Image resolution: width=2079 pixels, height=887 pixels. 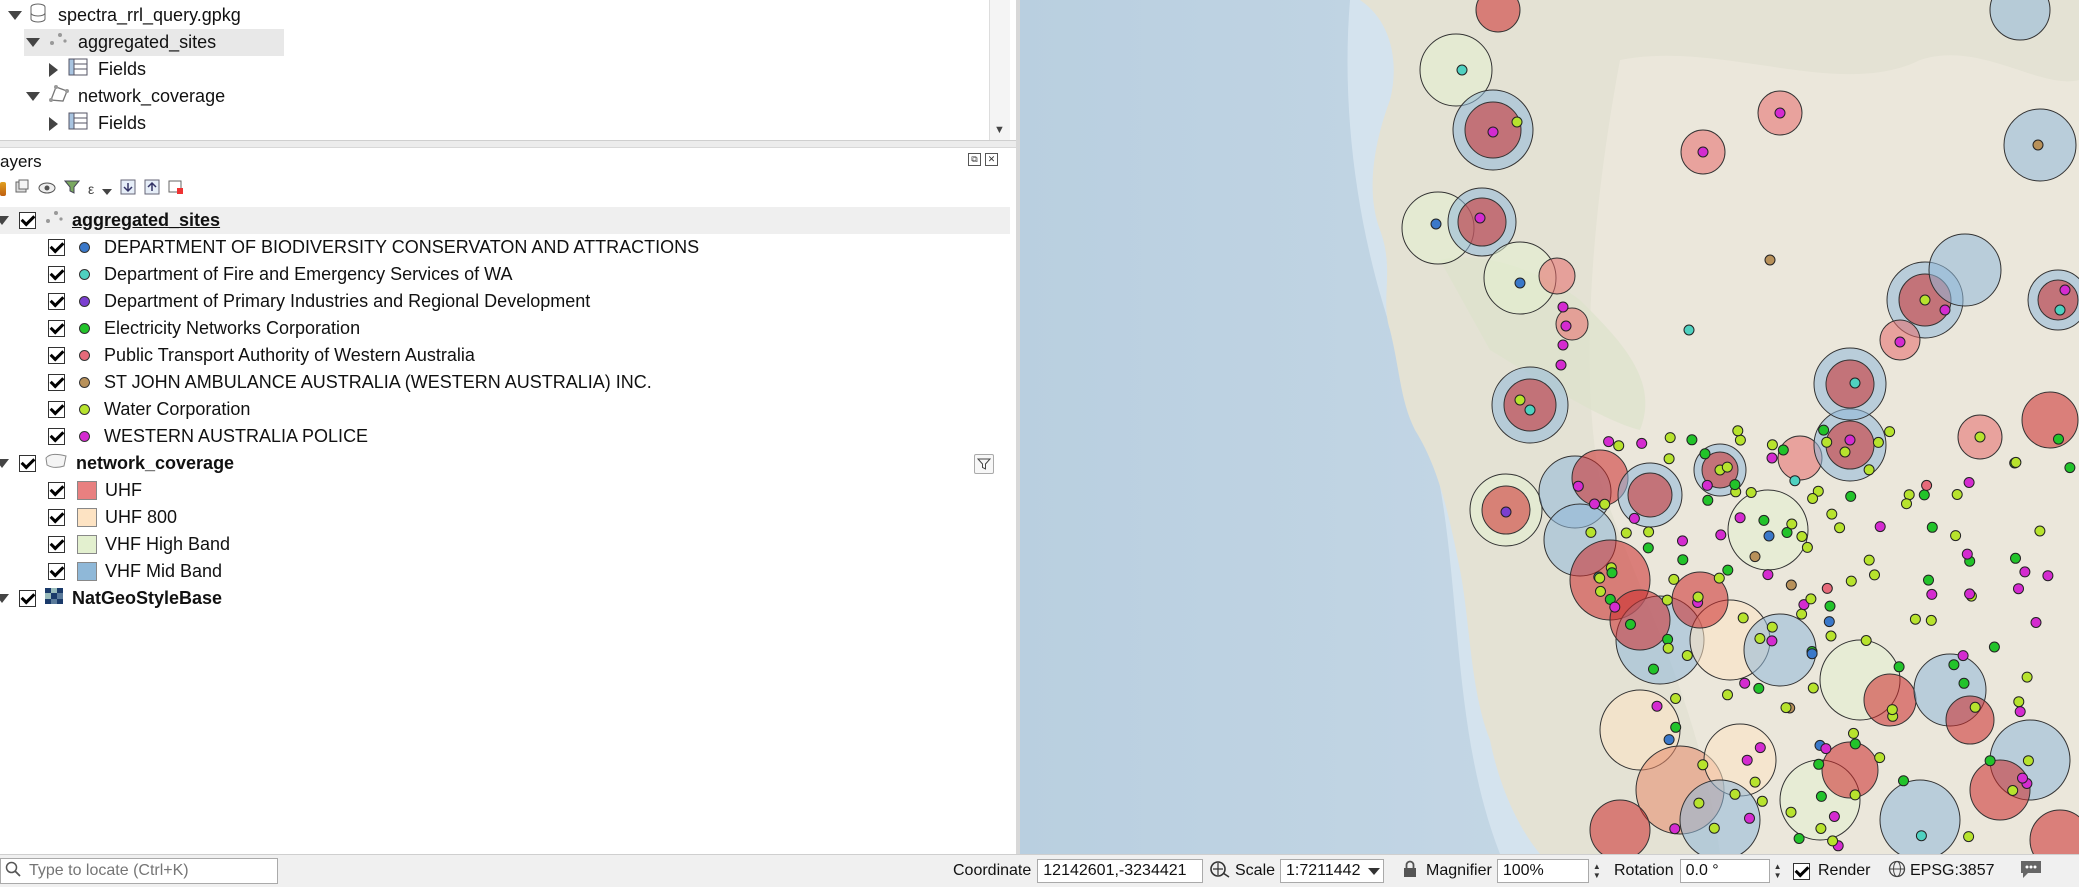 What do you see at coordinates (2031, 871) in the screenshot?
I see `messages-button` at bounding box center [2031, 871].